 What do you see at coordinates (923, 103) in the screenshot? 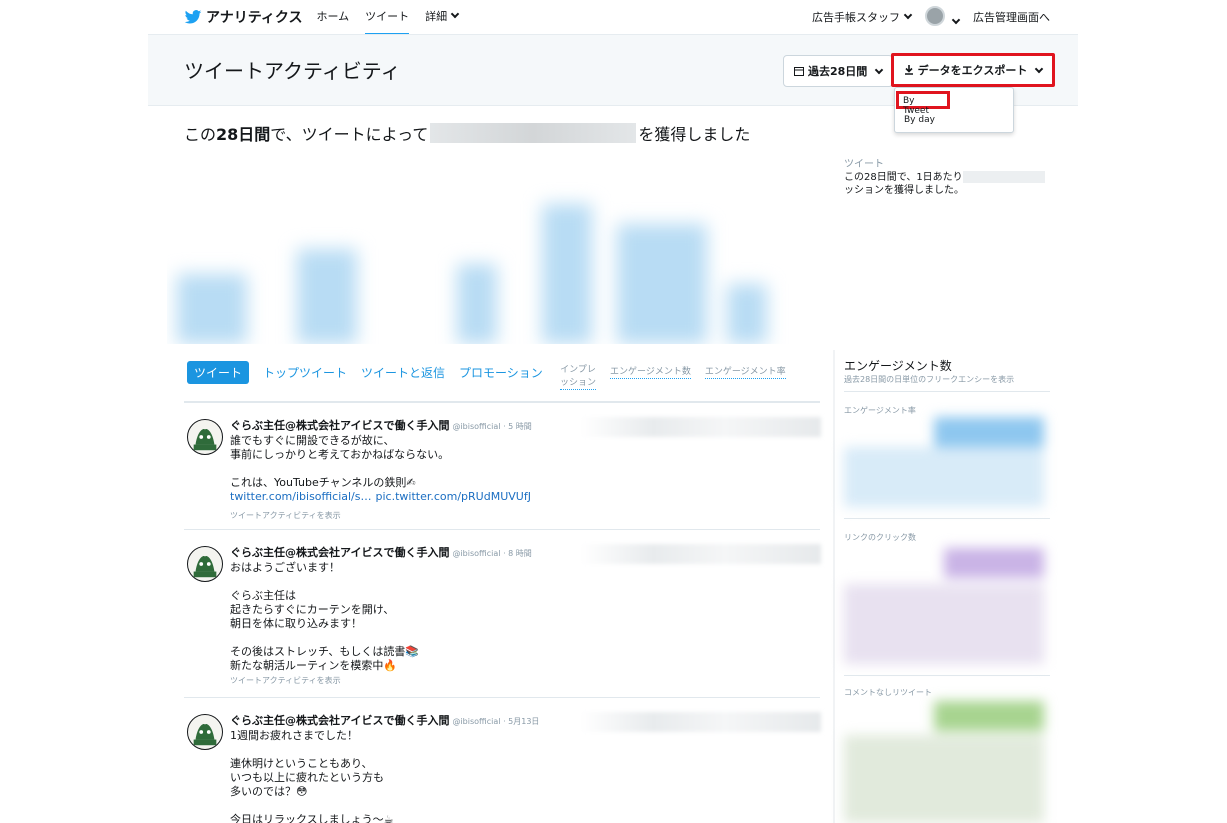
I see `export-by-tweet-item: By Tweet` at bounding box center [923, 103].